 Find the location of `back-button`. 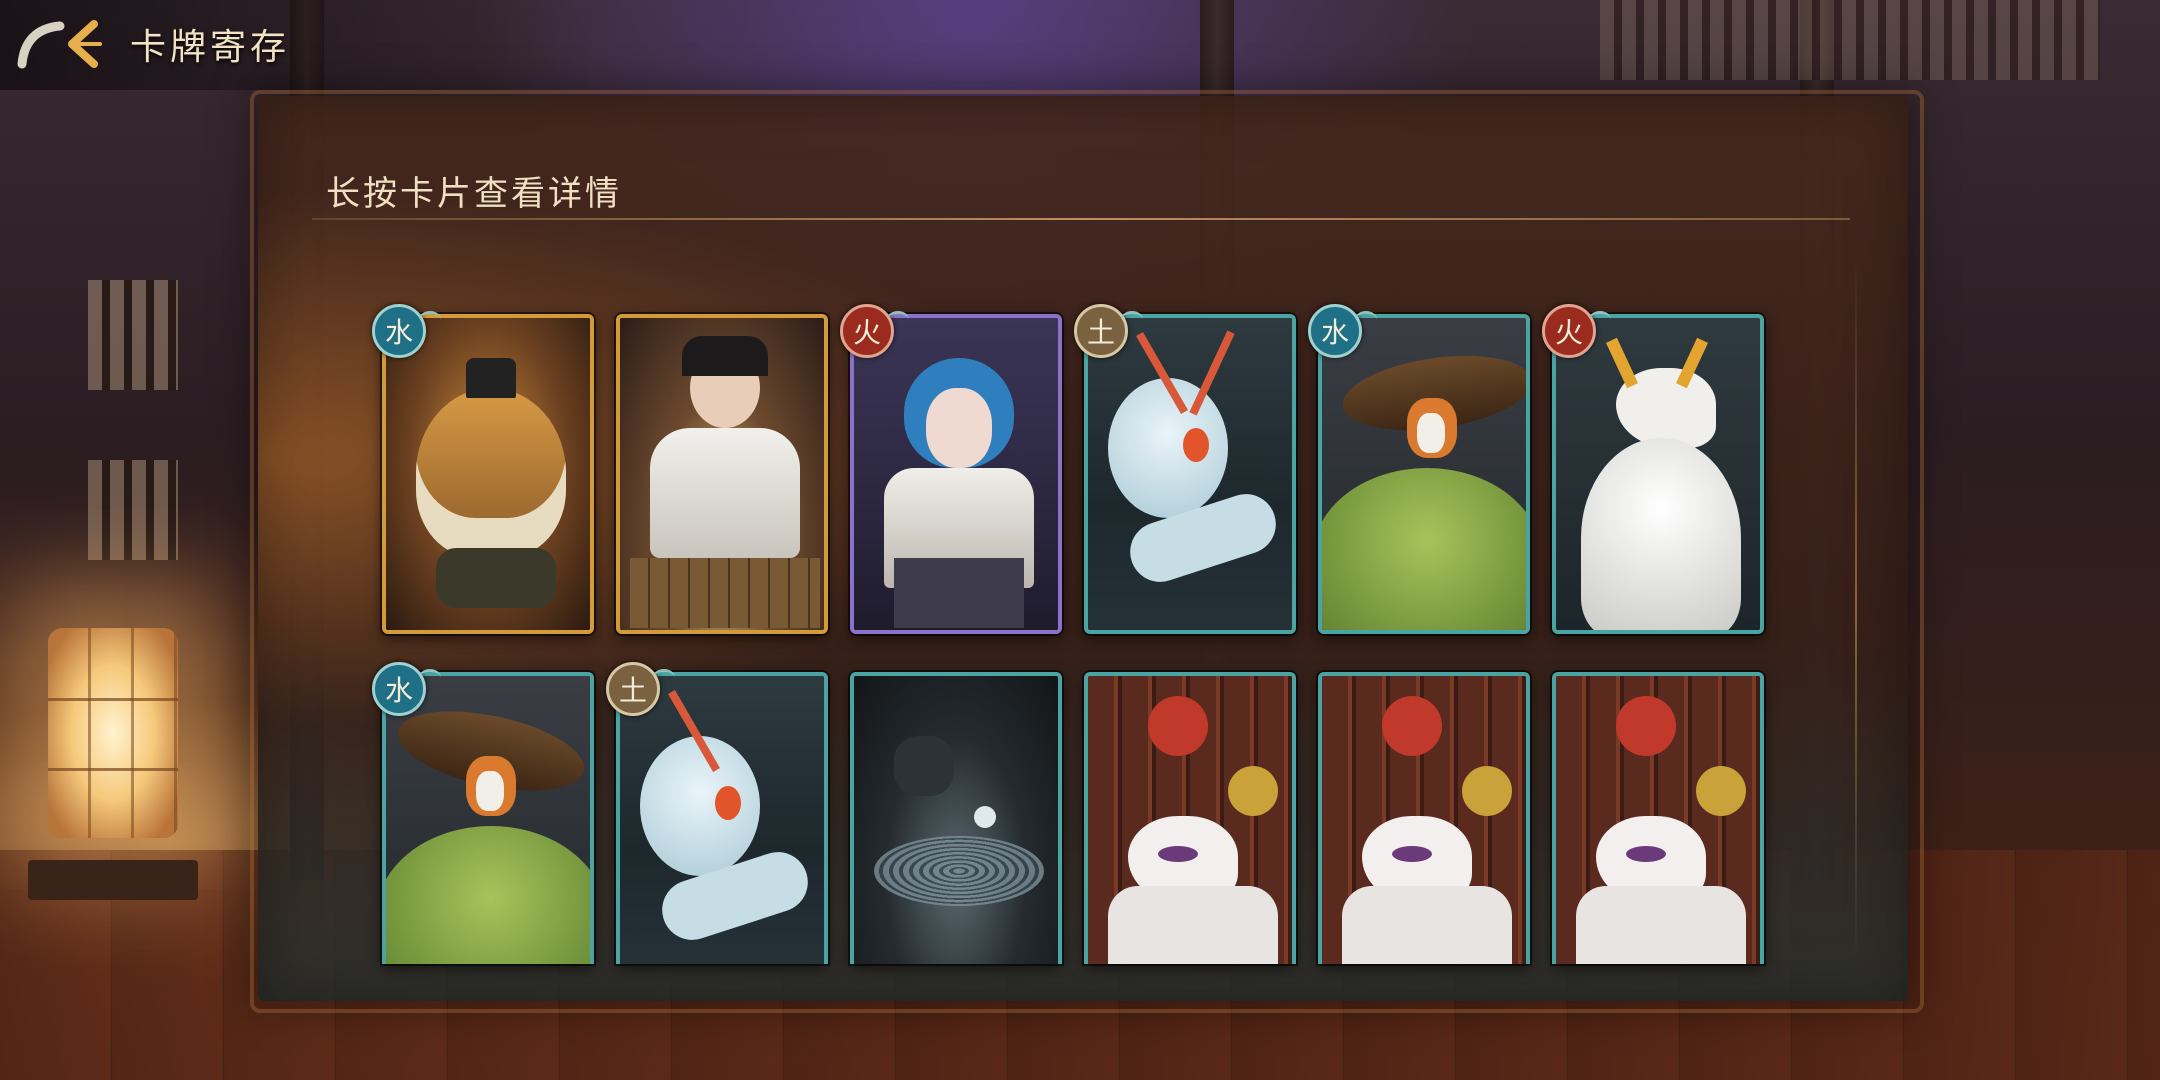

back-button is located at coordinates (59, 42).